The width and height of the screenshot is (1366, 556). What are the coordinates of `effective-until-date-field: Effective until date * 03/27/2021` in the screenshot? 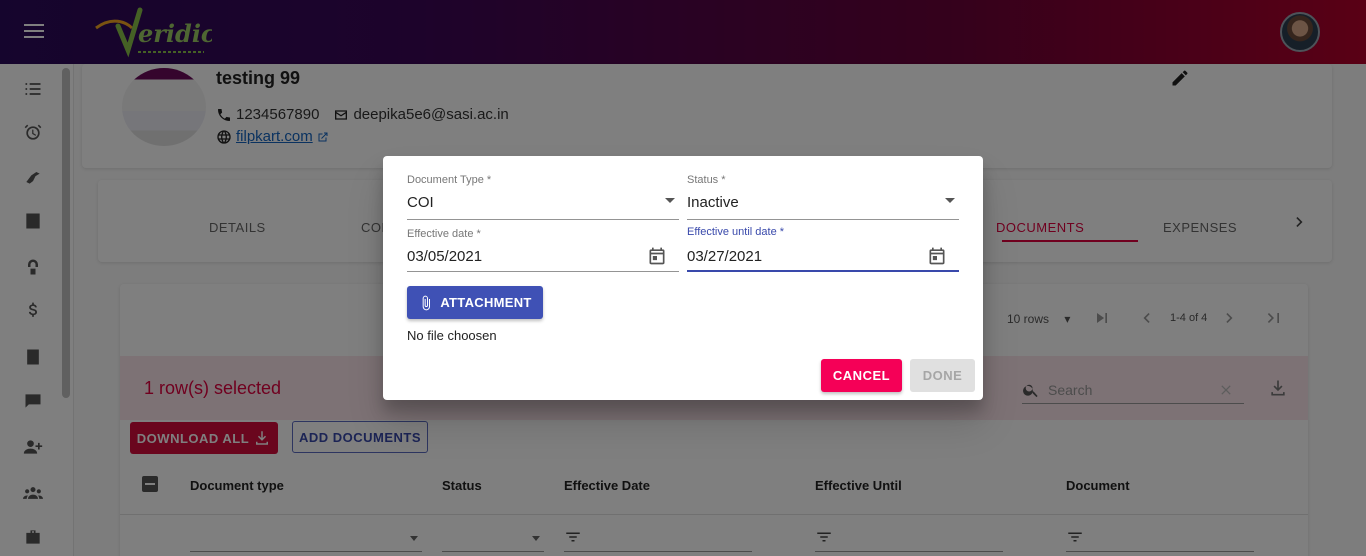 It's located at (823, 249).